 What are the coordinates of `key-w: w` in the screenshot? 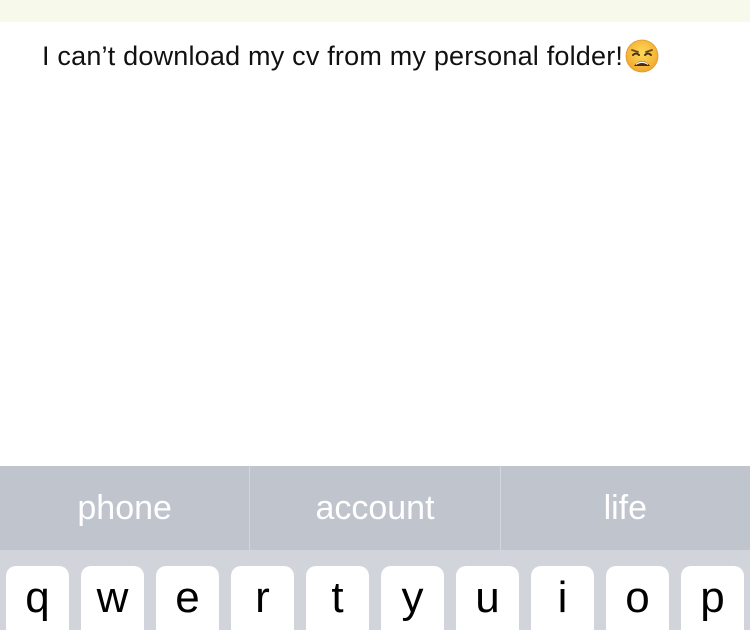 It's located at (112, 598).